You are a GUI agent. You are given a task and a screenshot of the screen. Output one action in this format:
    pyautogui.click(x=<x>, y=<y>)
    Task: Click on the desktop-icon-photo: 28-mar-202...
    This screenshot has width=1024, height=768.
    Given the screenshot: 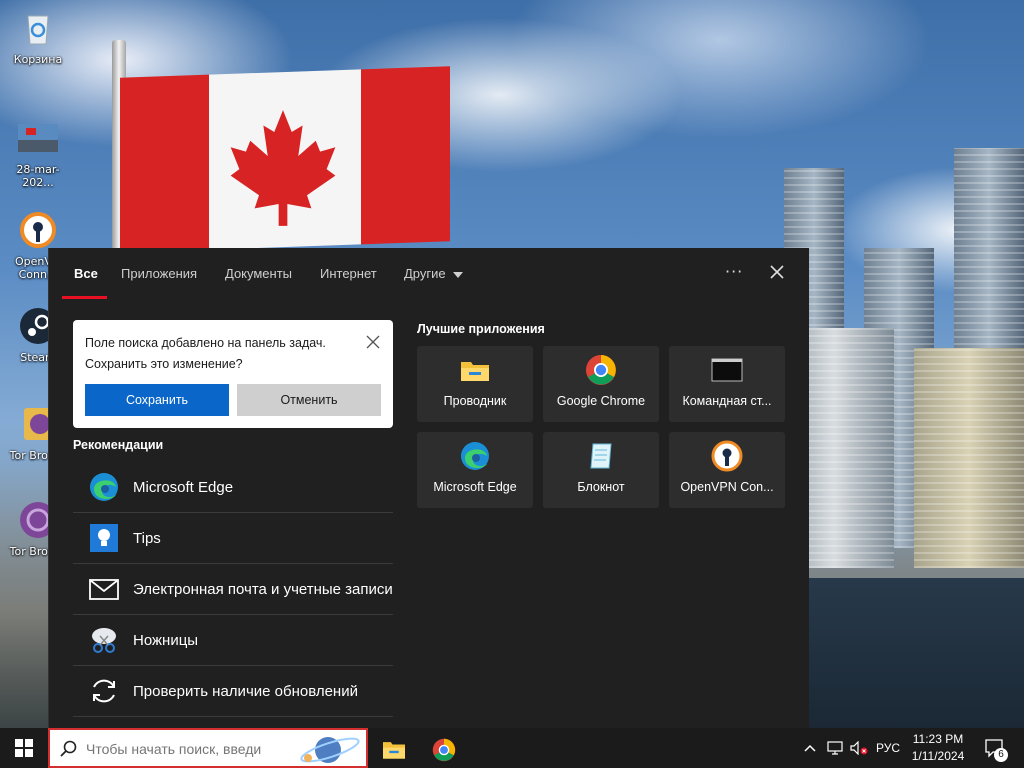 What is the action you would take?
    pyautogui.click(x=38, y=153)
    